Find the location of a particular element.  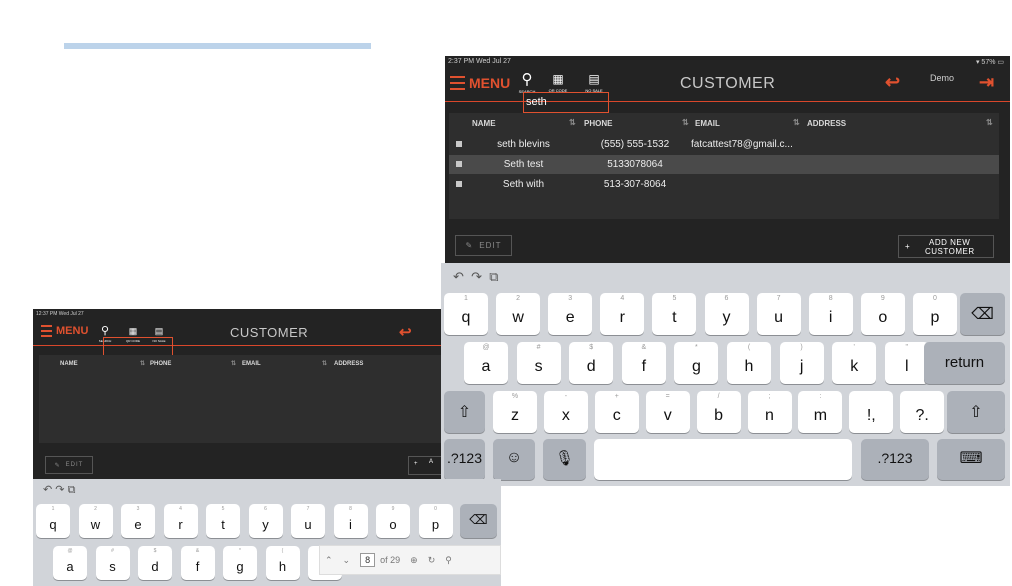

key-exclamation: !, is located at coordinates (871, 412).